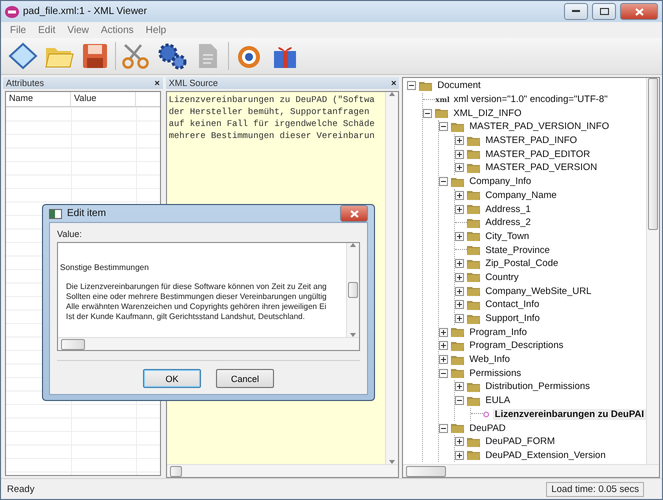 This screenshot has width=663, height=500. What do you see at coordinates (271, 100) in the screenshot?
I see `source-line: Lizenzvereinbarungen zu DeuPAD ("Softwa` at bounding box center [271, 100].